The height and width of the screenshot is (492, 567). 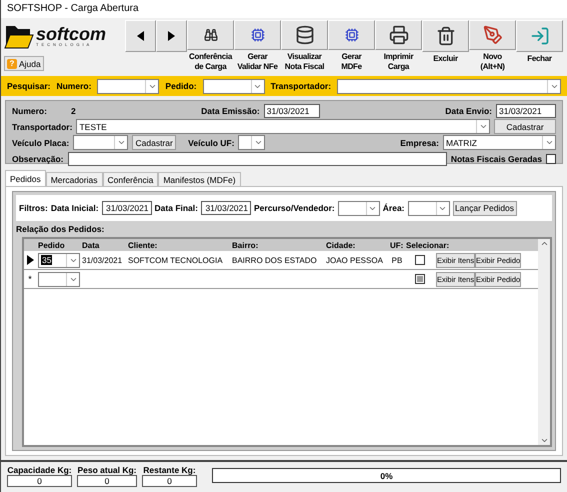 What do you see at coordinates (175, 260) in the screenshot?
I see `table-cell-text: SOFTCOM TECNOLOGIA` at bounding box center [175, 260].